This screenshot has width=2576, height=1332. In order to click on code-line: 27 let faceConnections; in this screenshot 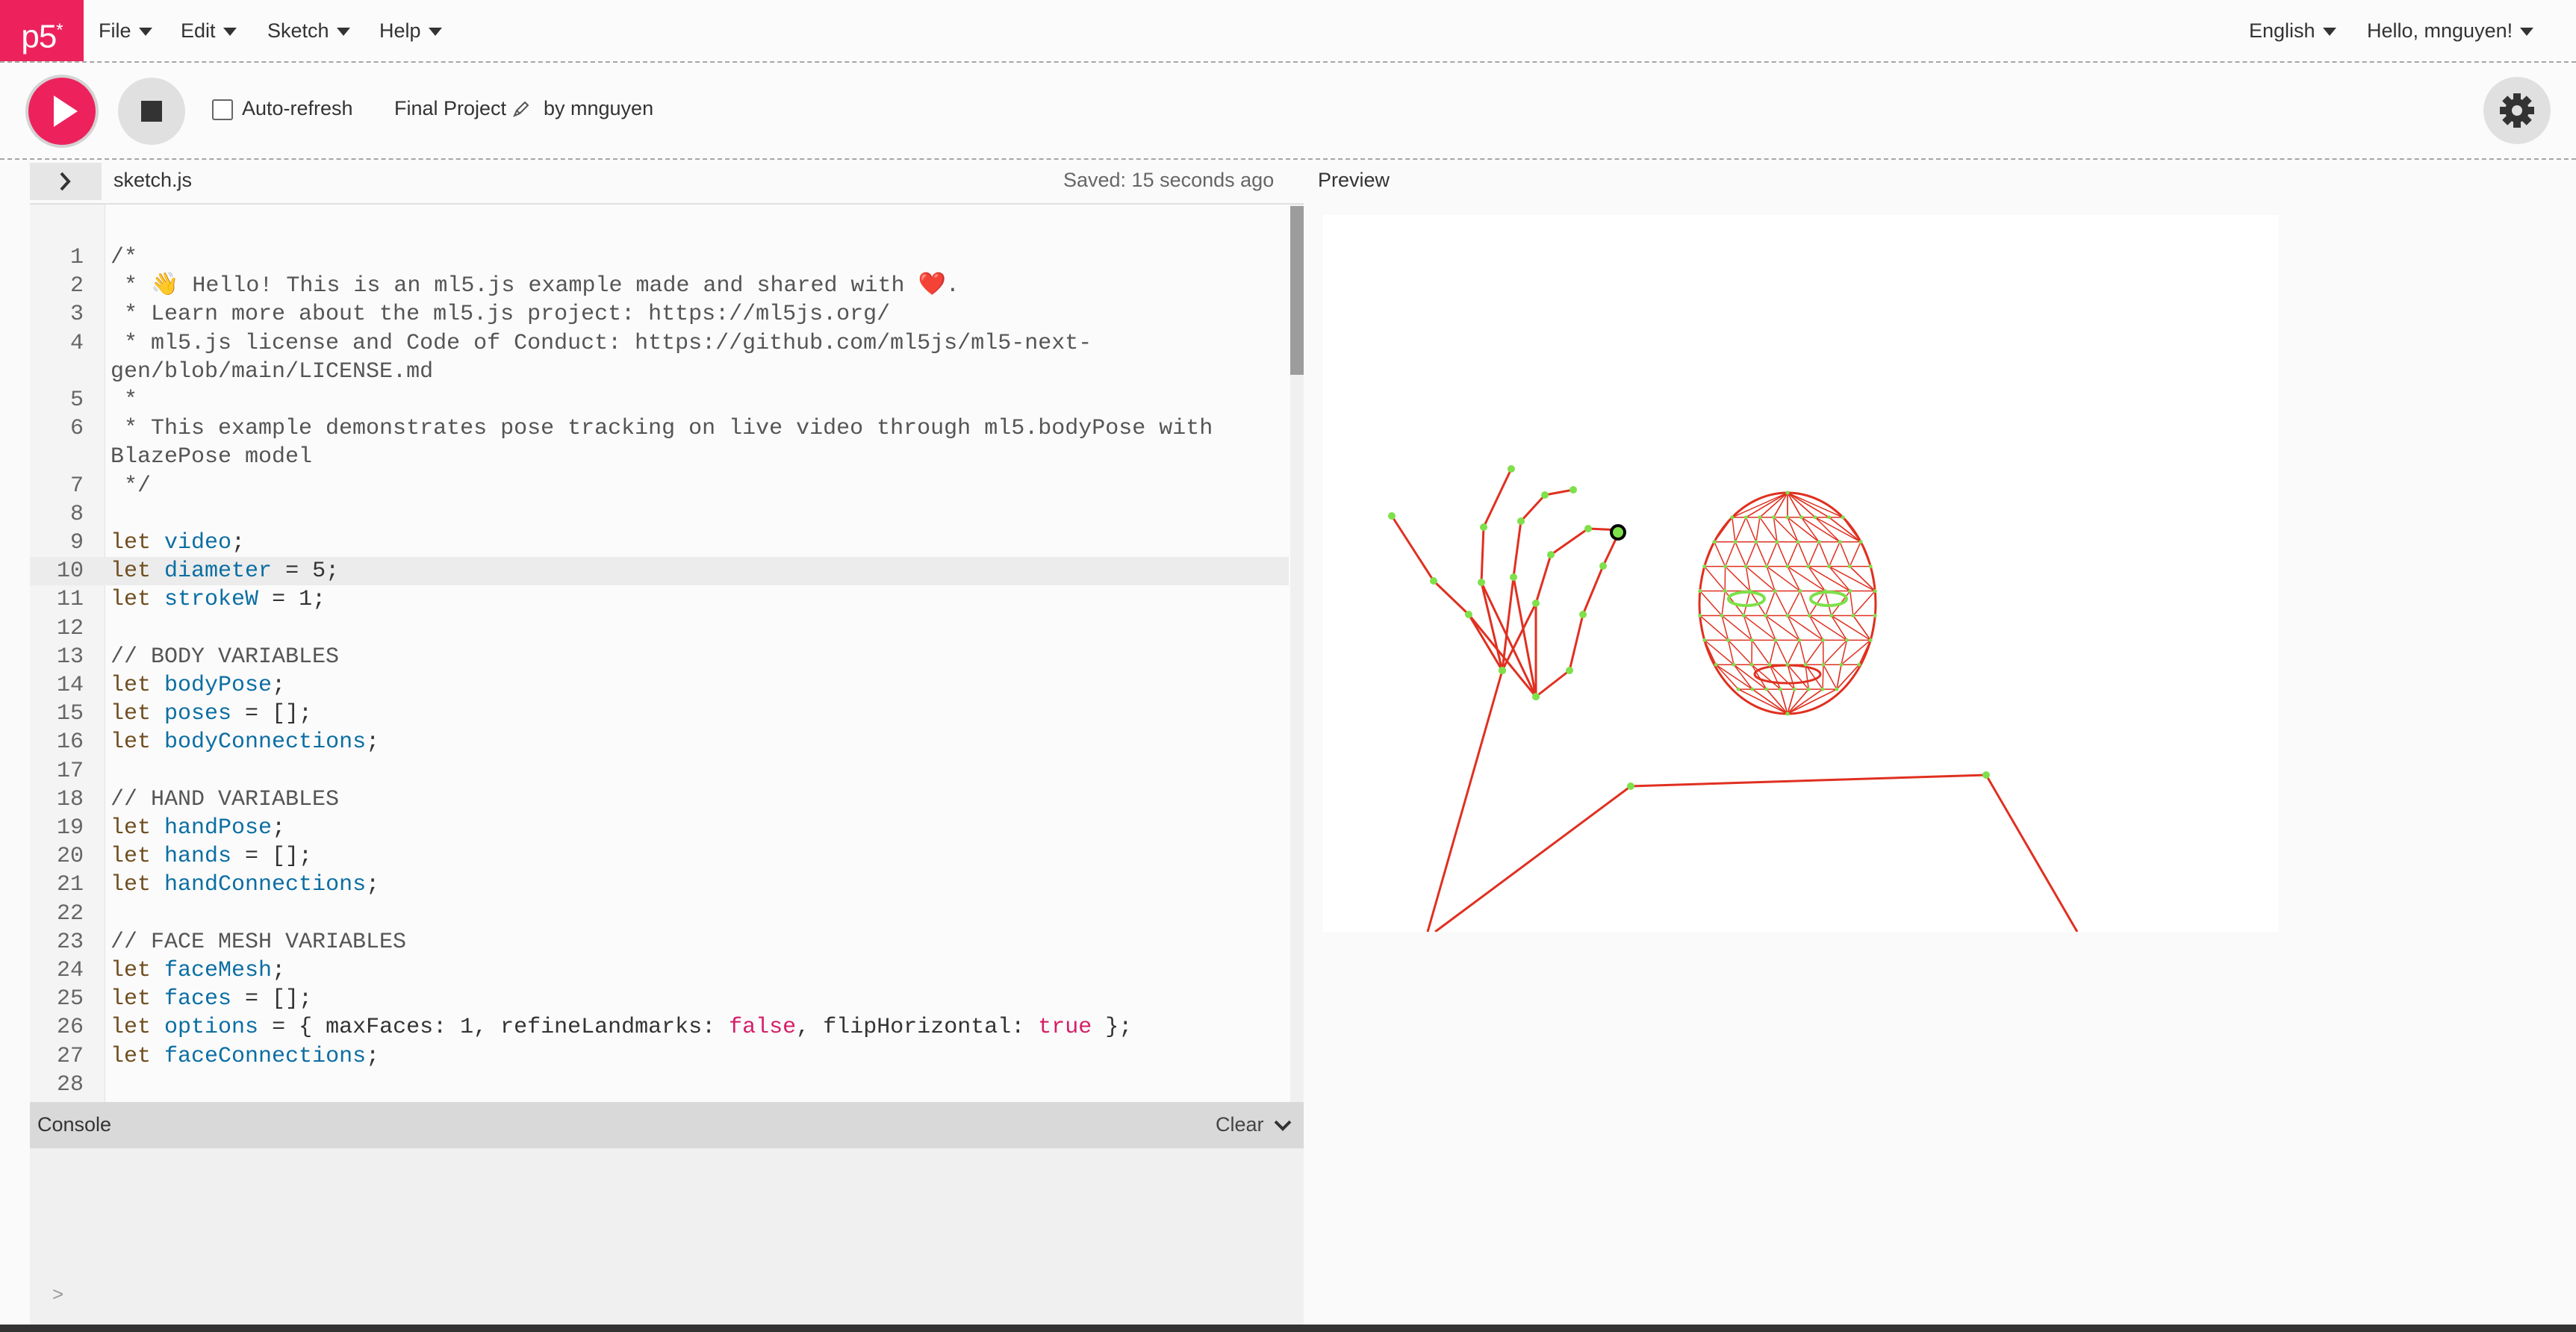, I will do `click(659, 1056)`.